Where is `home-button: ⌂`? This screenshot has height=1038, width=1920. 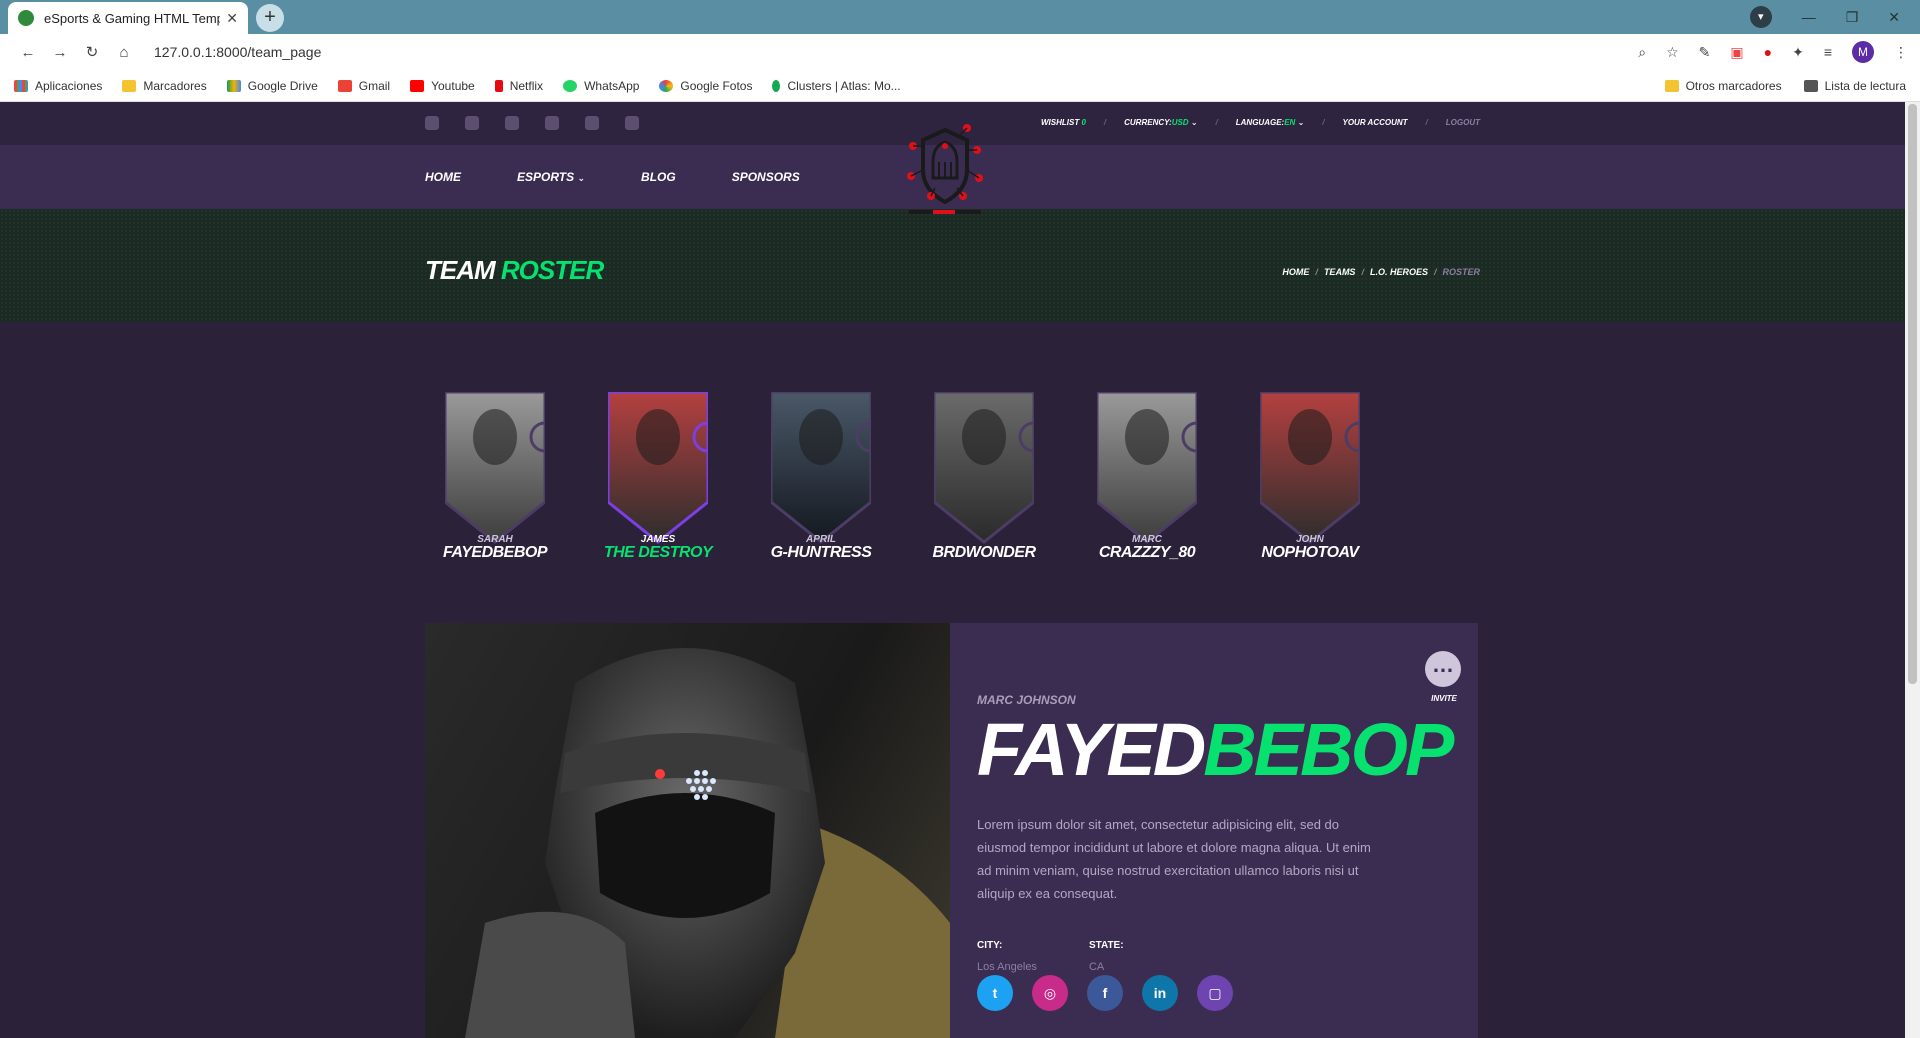 home-button: ⌂ is located at coordinates (124, 52).